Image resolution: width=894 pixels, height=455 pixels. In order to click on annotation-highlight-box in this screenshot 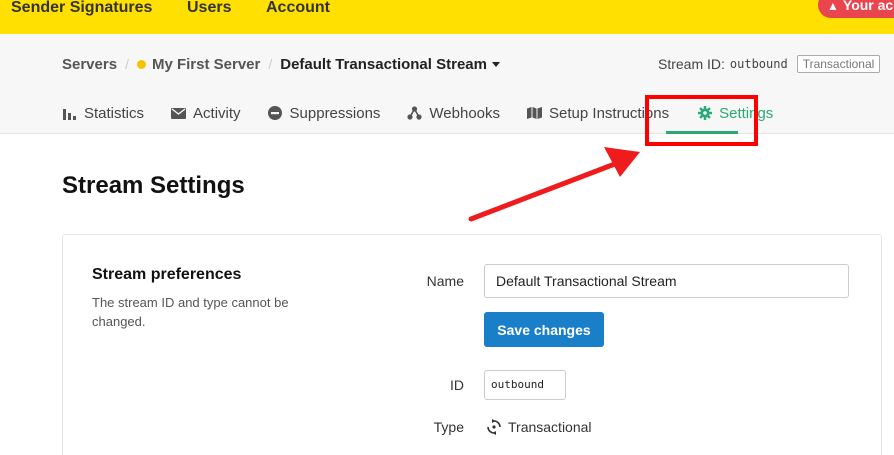, I will do `click(701, 120)`.